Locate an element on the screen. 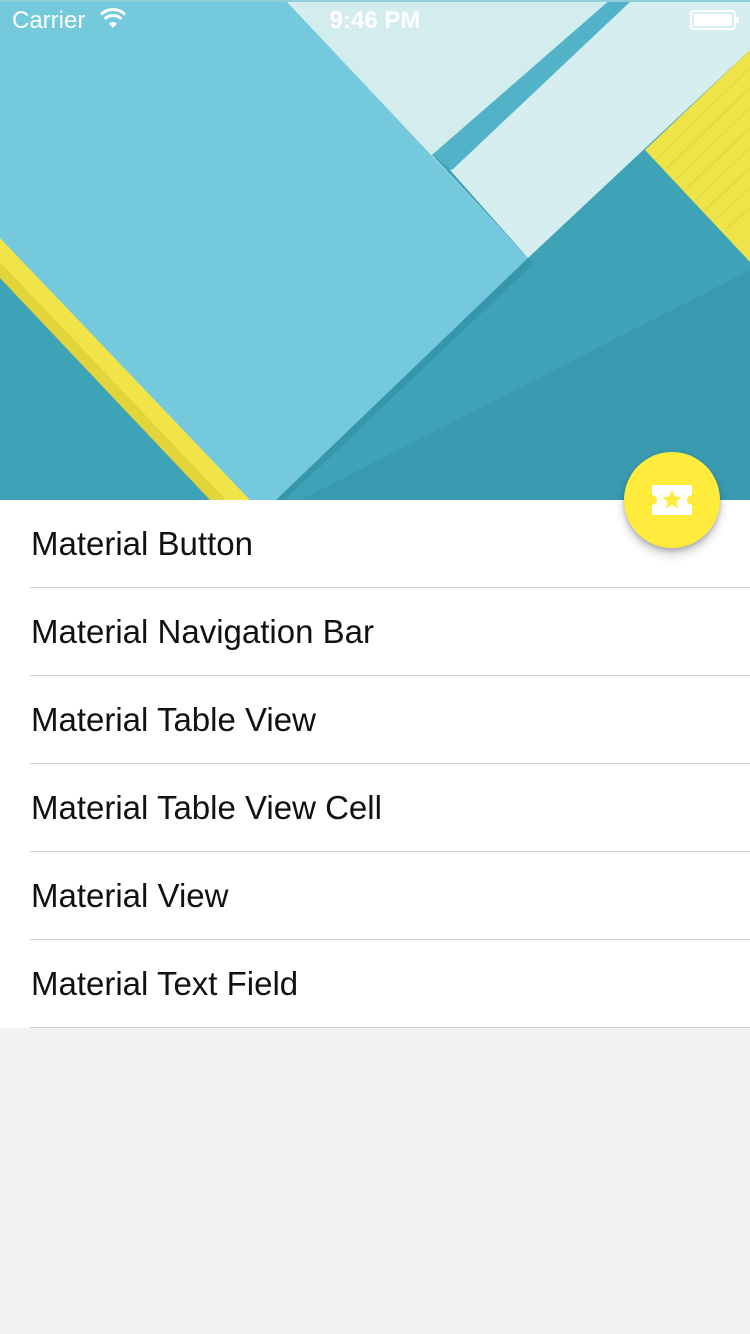 This screenshot has height=1334, width=750. row-label: Material View is located at coordinates (130, 895).